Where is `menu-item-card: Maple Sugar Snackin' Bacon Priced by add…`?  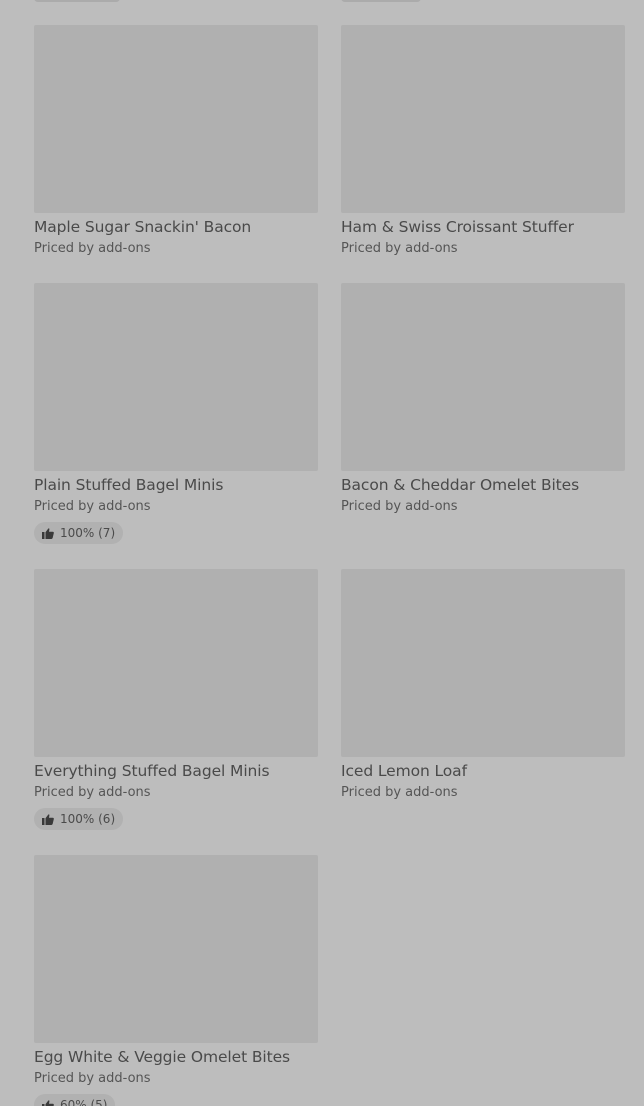
menu-item-card: Maple Sugar Snackin' Bacon Priced by add… is located at coordinates (176, 141).